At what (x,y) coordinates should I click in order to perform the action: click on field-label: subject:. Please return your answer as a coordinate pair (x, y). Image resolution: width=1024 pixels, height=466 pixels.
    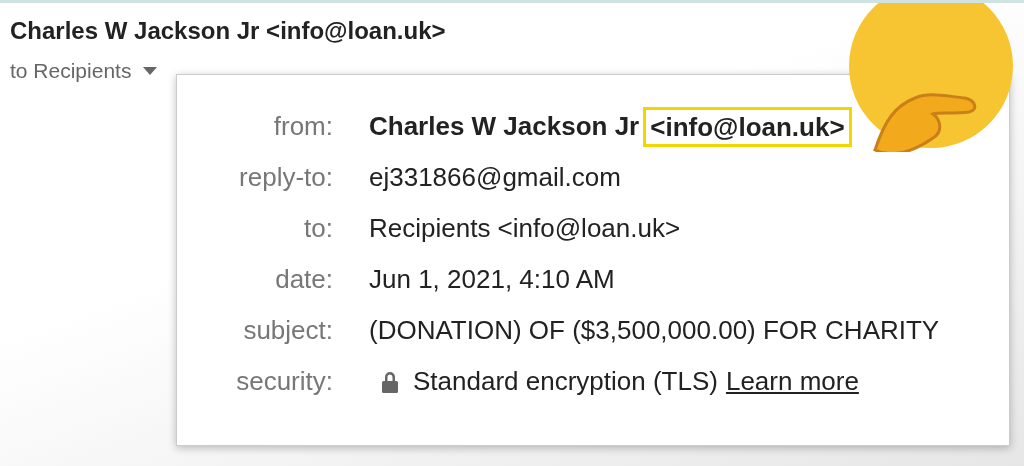
    Looking at the image, I should click on (288, 330).